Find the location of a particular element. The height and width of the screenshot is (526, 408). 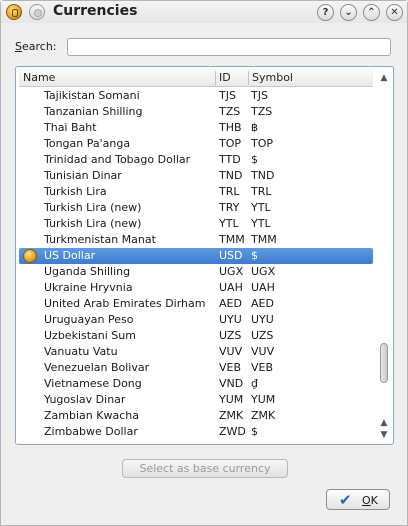

list-item: Vanuatu Vatu VUV VUV is located at coordinates (196, 352).